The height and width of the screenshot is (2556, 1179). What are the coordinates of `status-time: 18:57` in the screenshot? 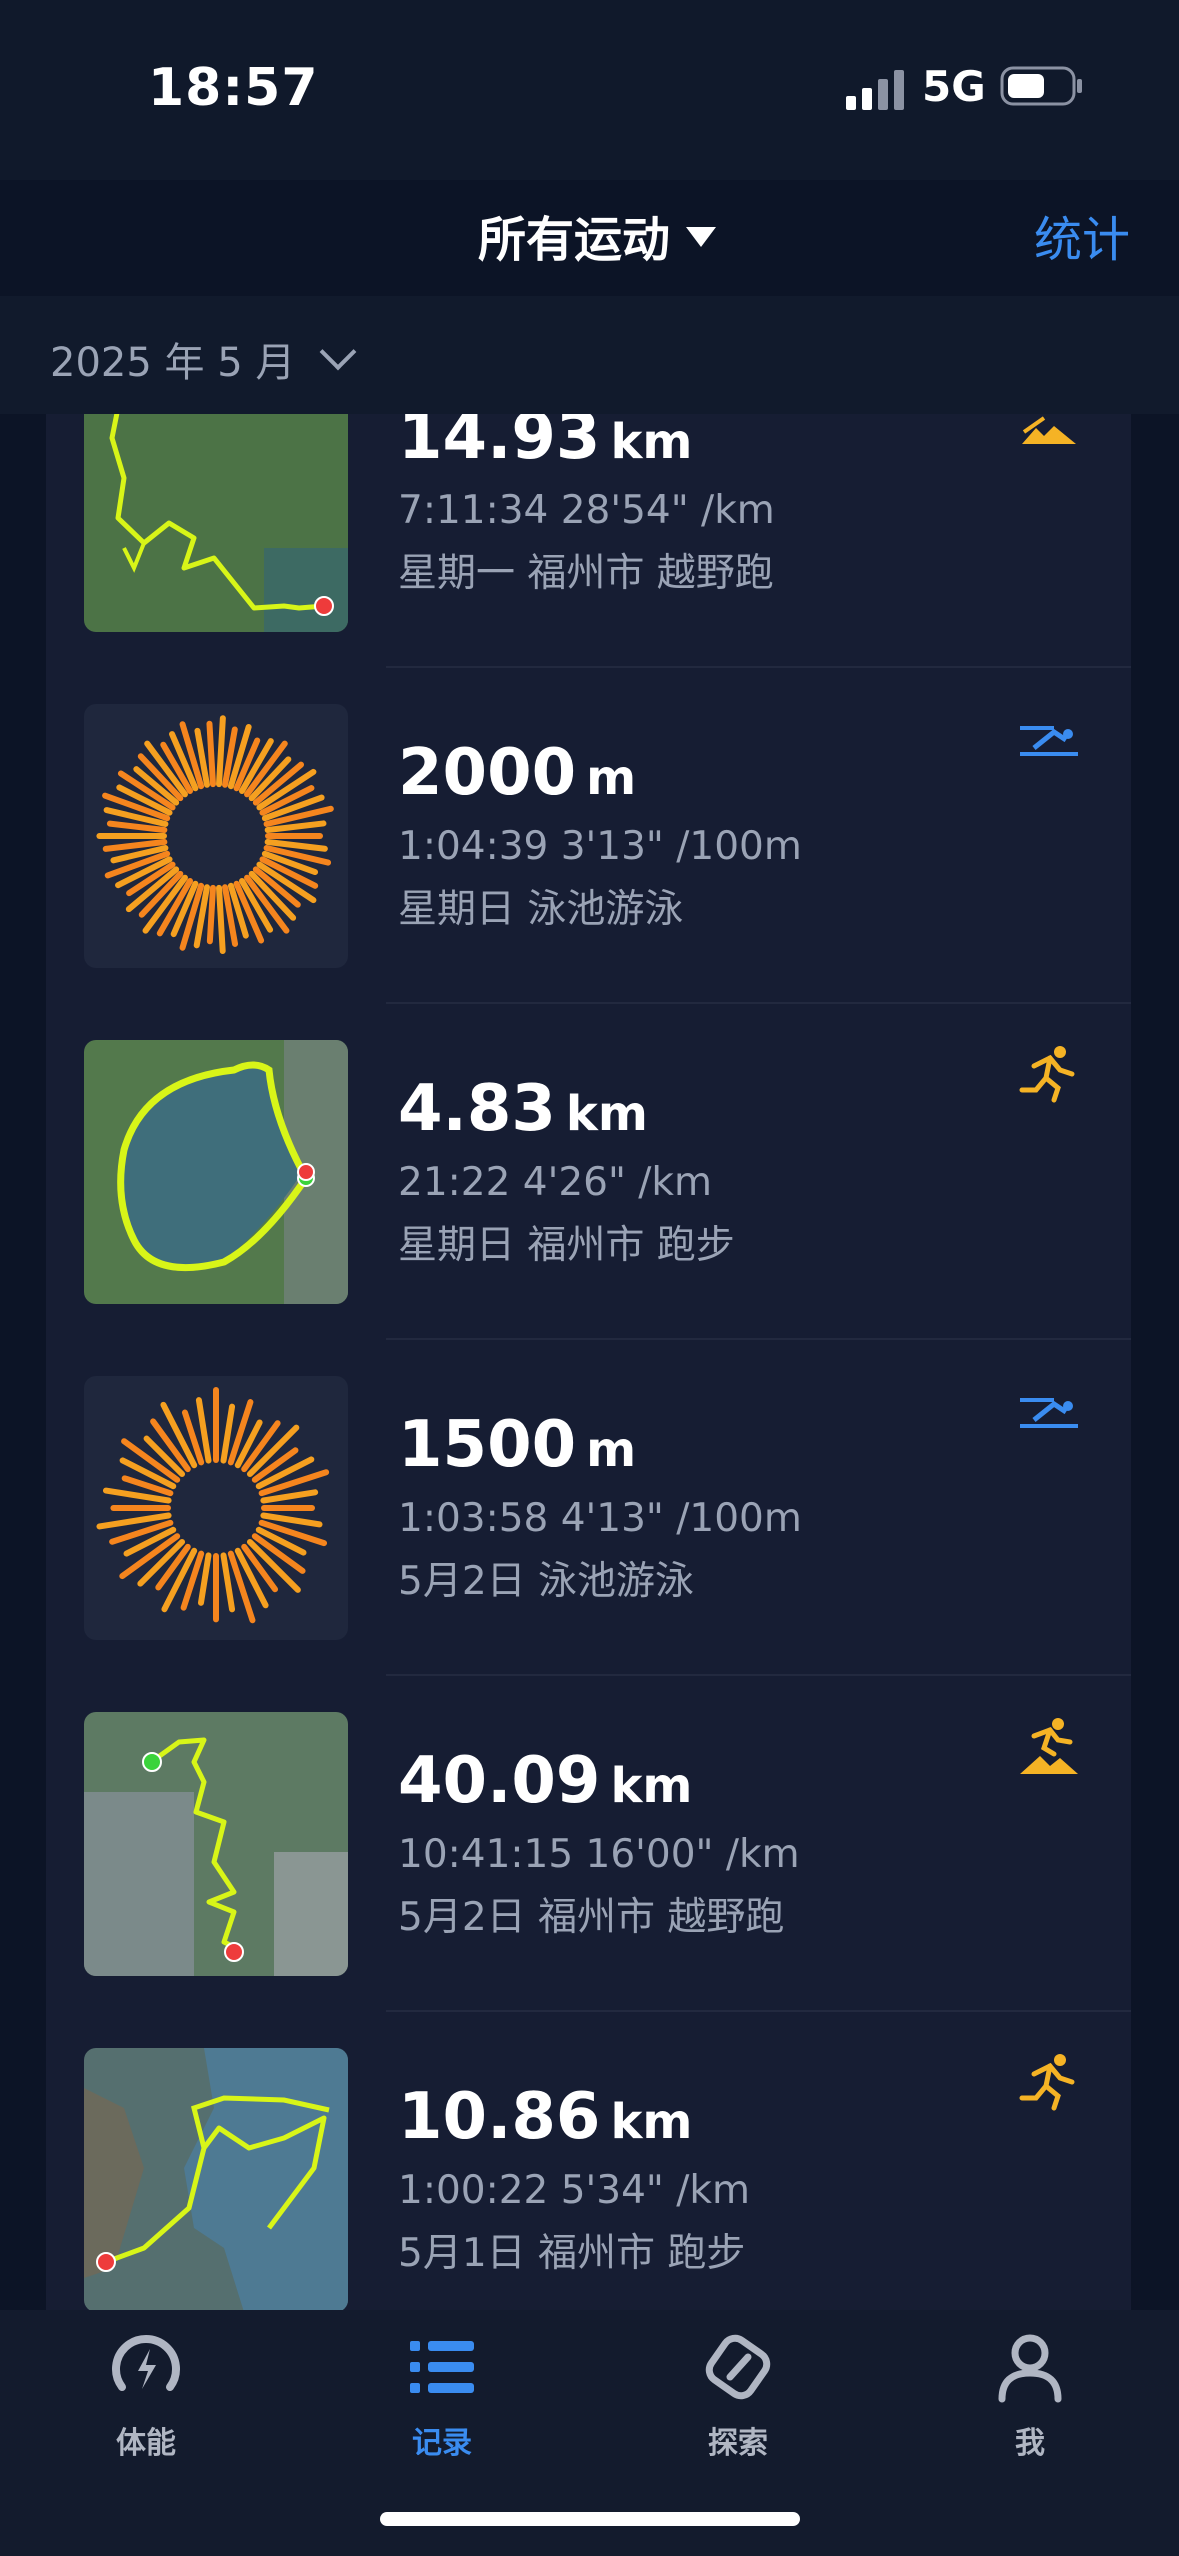 It's located at (233, 88).